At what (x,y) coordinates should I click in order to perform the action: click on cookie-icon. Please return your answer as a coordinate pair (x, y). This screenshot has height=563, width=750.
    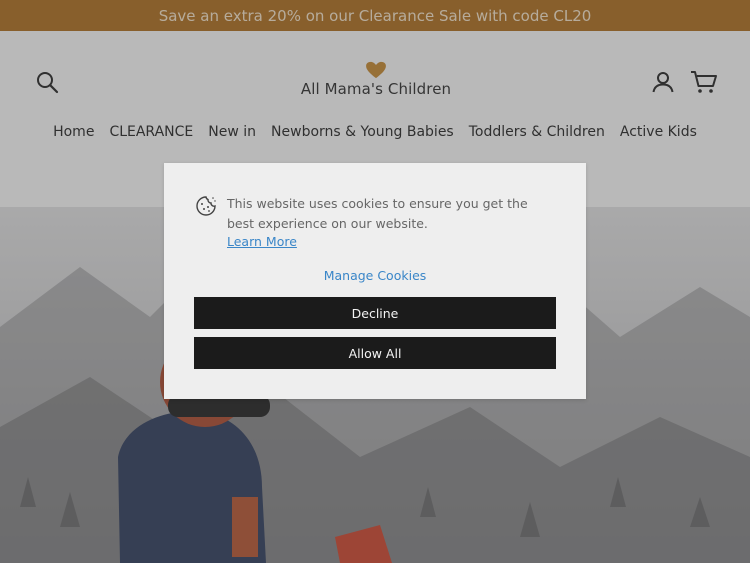
    Looking at the image, I should click on (206, 206).